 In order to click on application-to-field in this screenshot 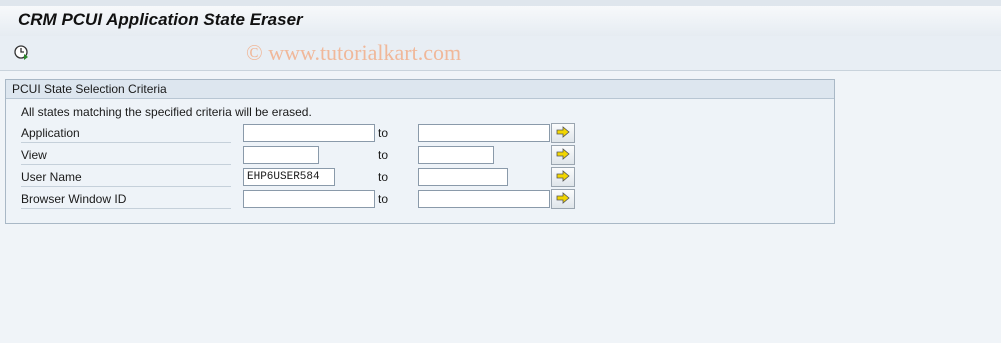, I will do `click(484, 133)`.